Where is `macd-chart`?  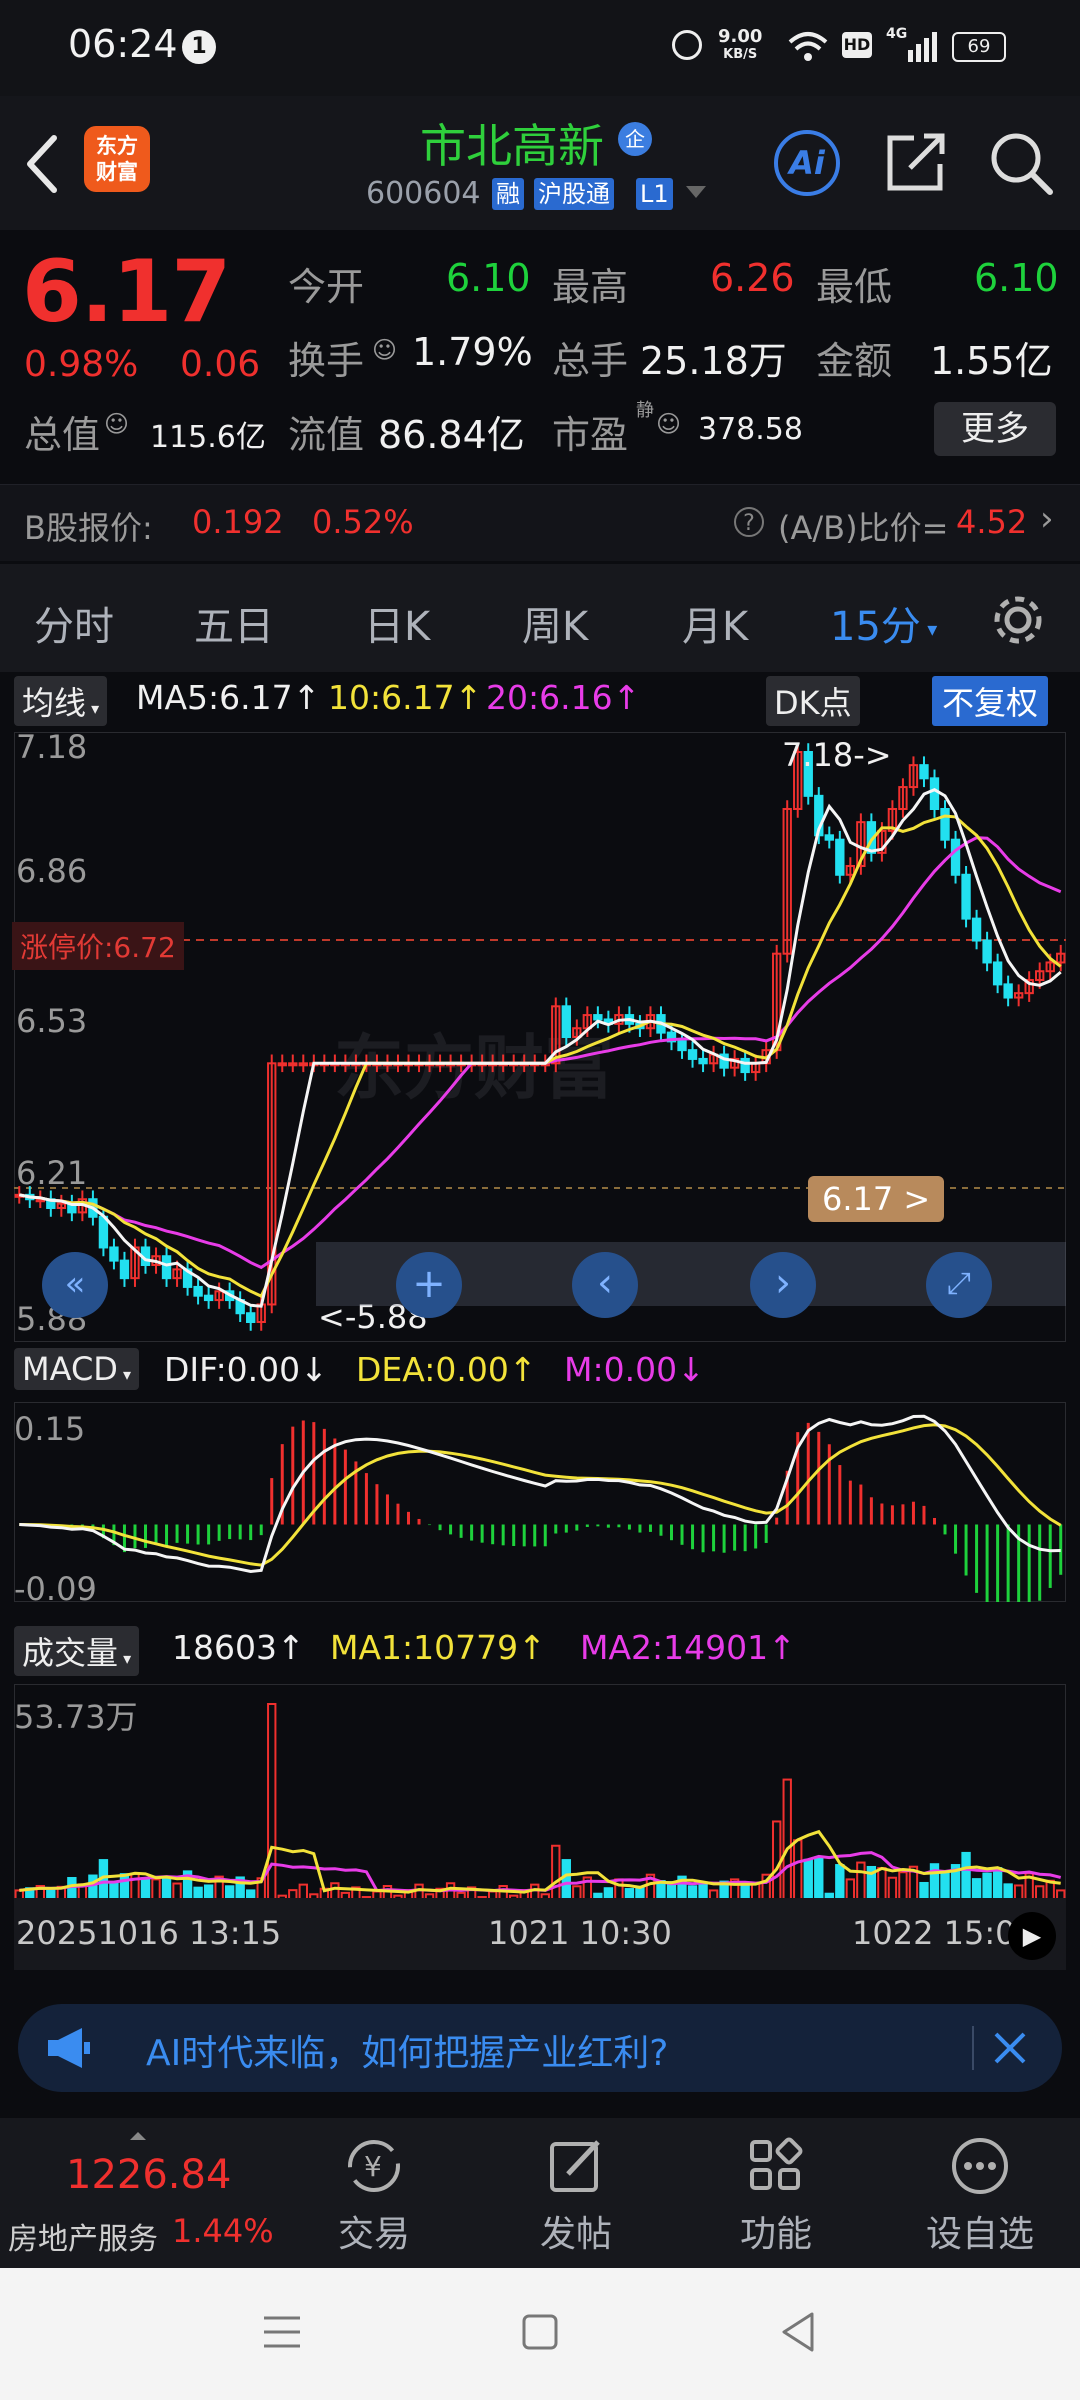 macd-chart is located at coordinates (540, 1502).